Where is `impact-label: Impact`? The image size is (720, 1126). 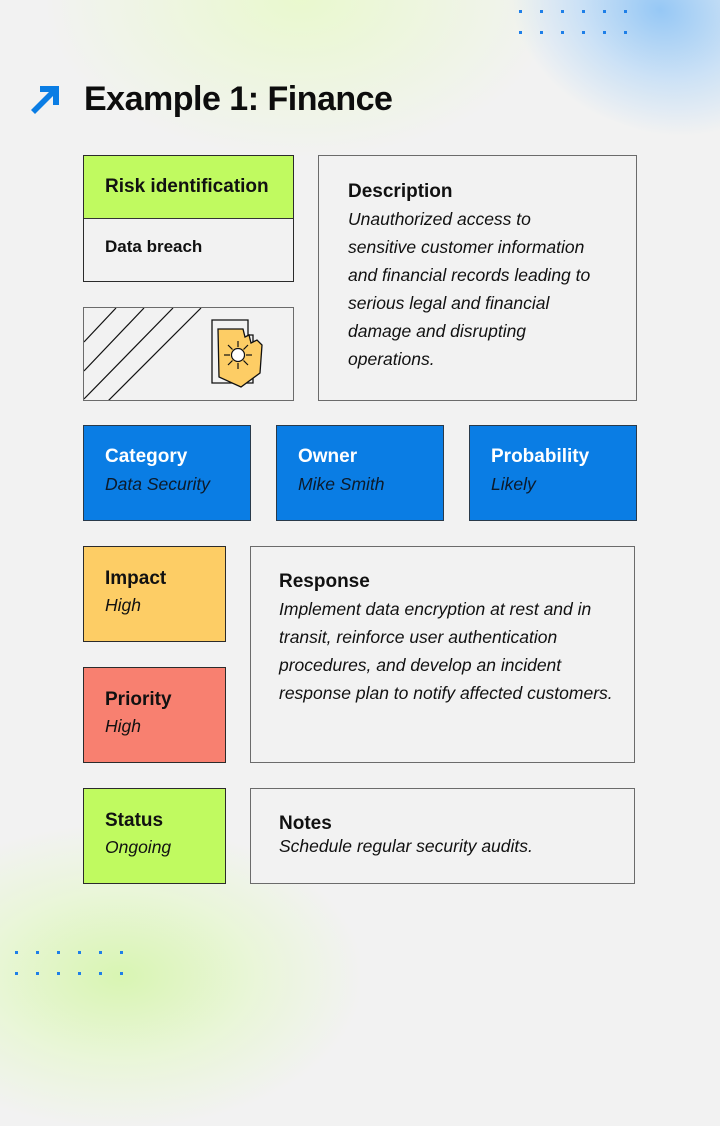
impact-label: Impact is located at coordinates (136, 578).